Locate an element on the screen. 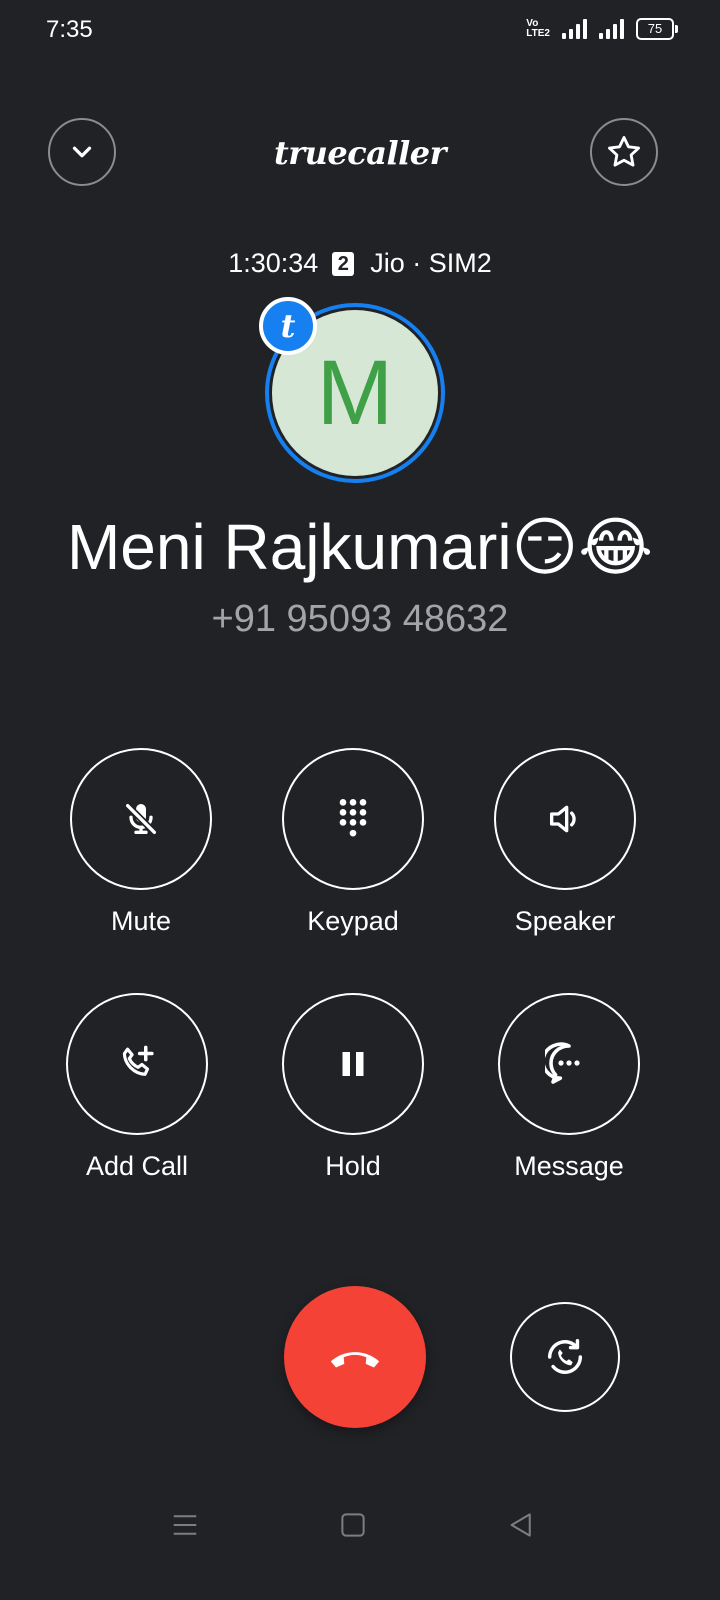 The height and width of the screenshot is (1600, 720). dialpad-icon is located at coordinates (353, 818).